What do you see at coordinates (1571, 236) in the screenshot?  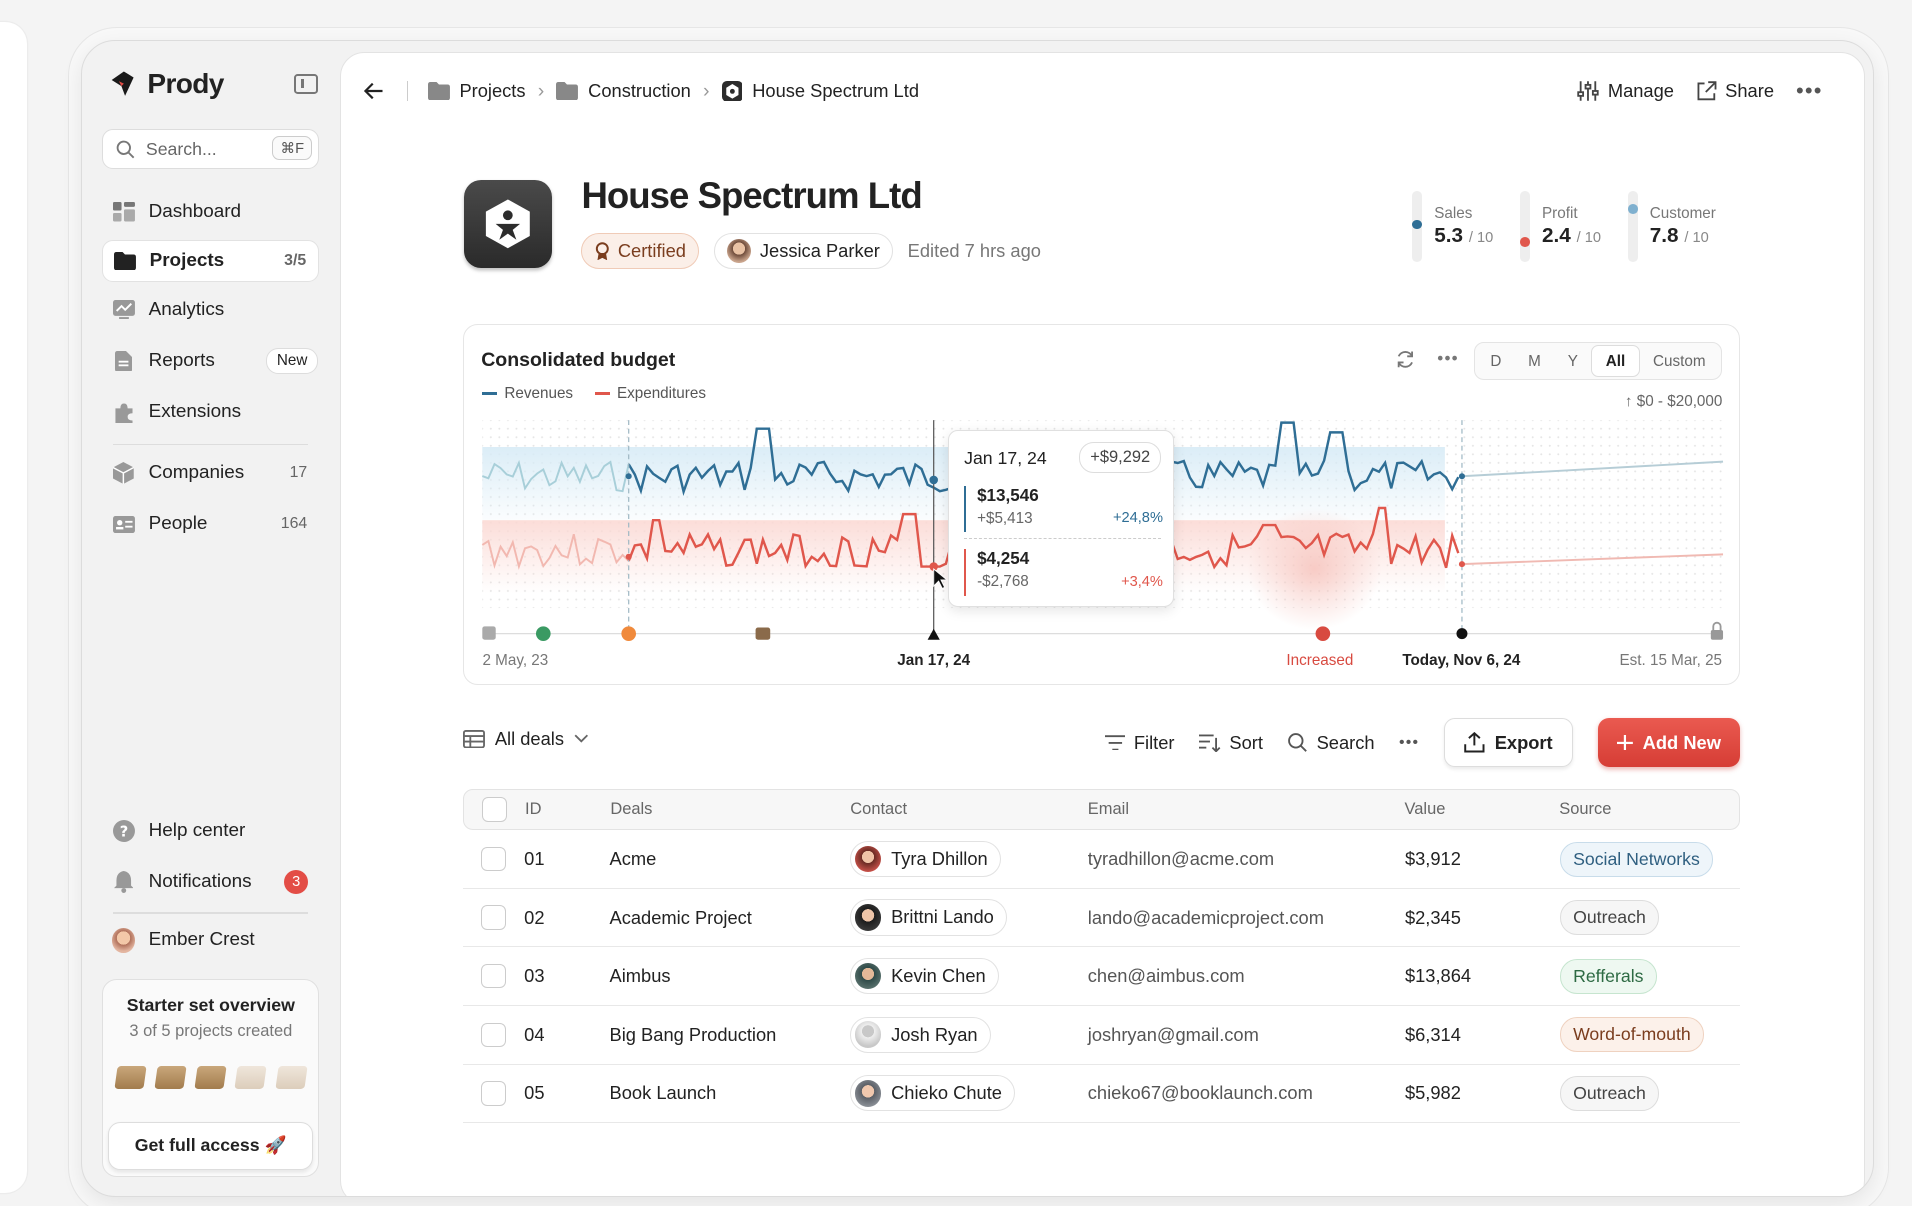 I see `metric-value: 2.4 / 10` at bounding box center [1571, 236].